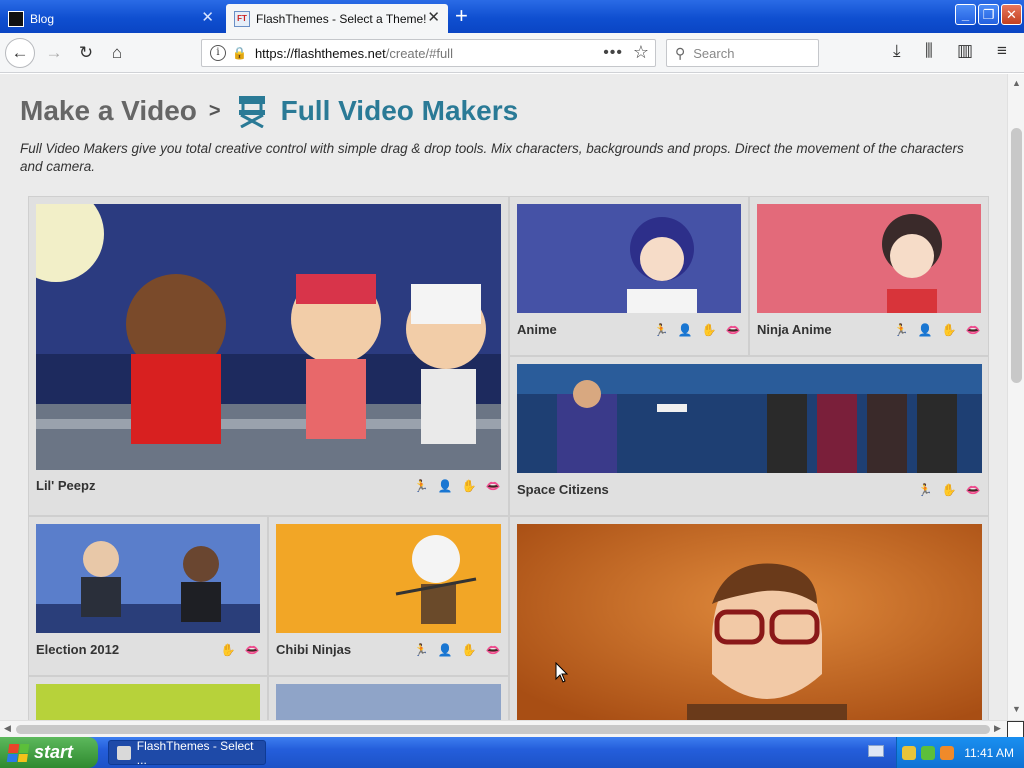 The height and width of the screenshot is (768, 1024). I want to click on theme-name: Lil' Peepz, so click(65, 485).